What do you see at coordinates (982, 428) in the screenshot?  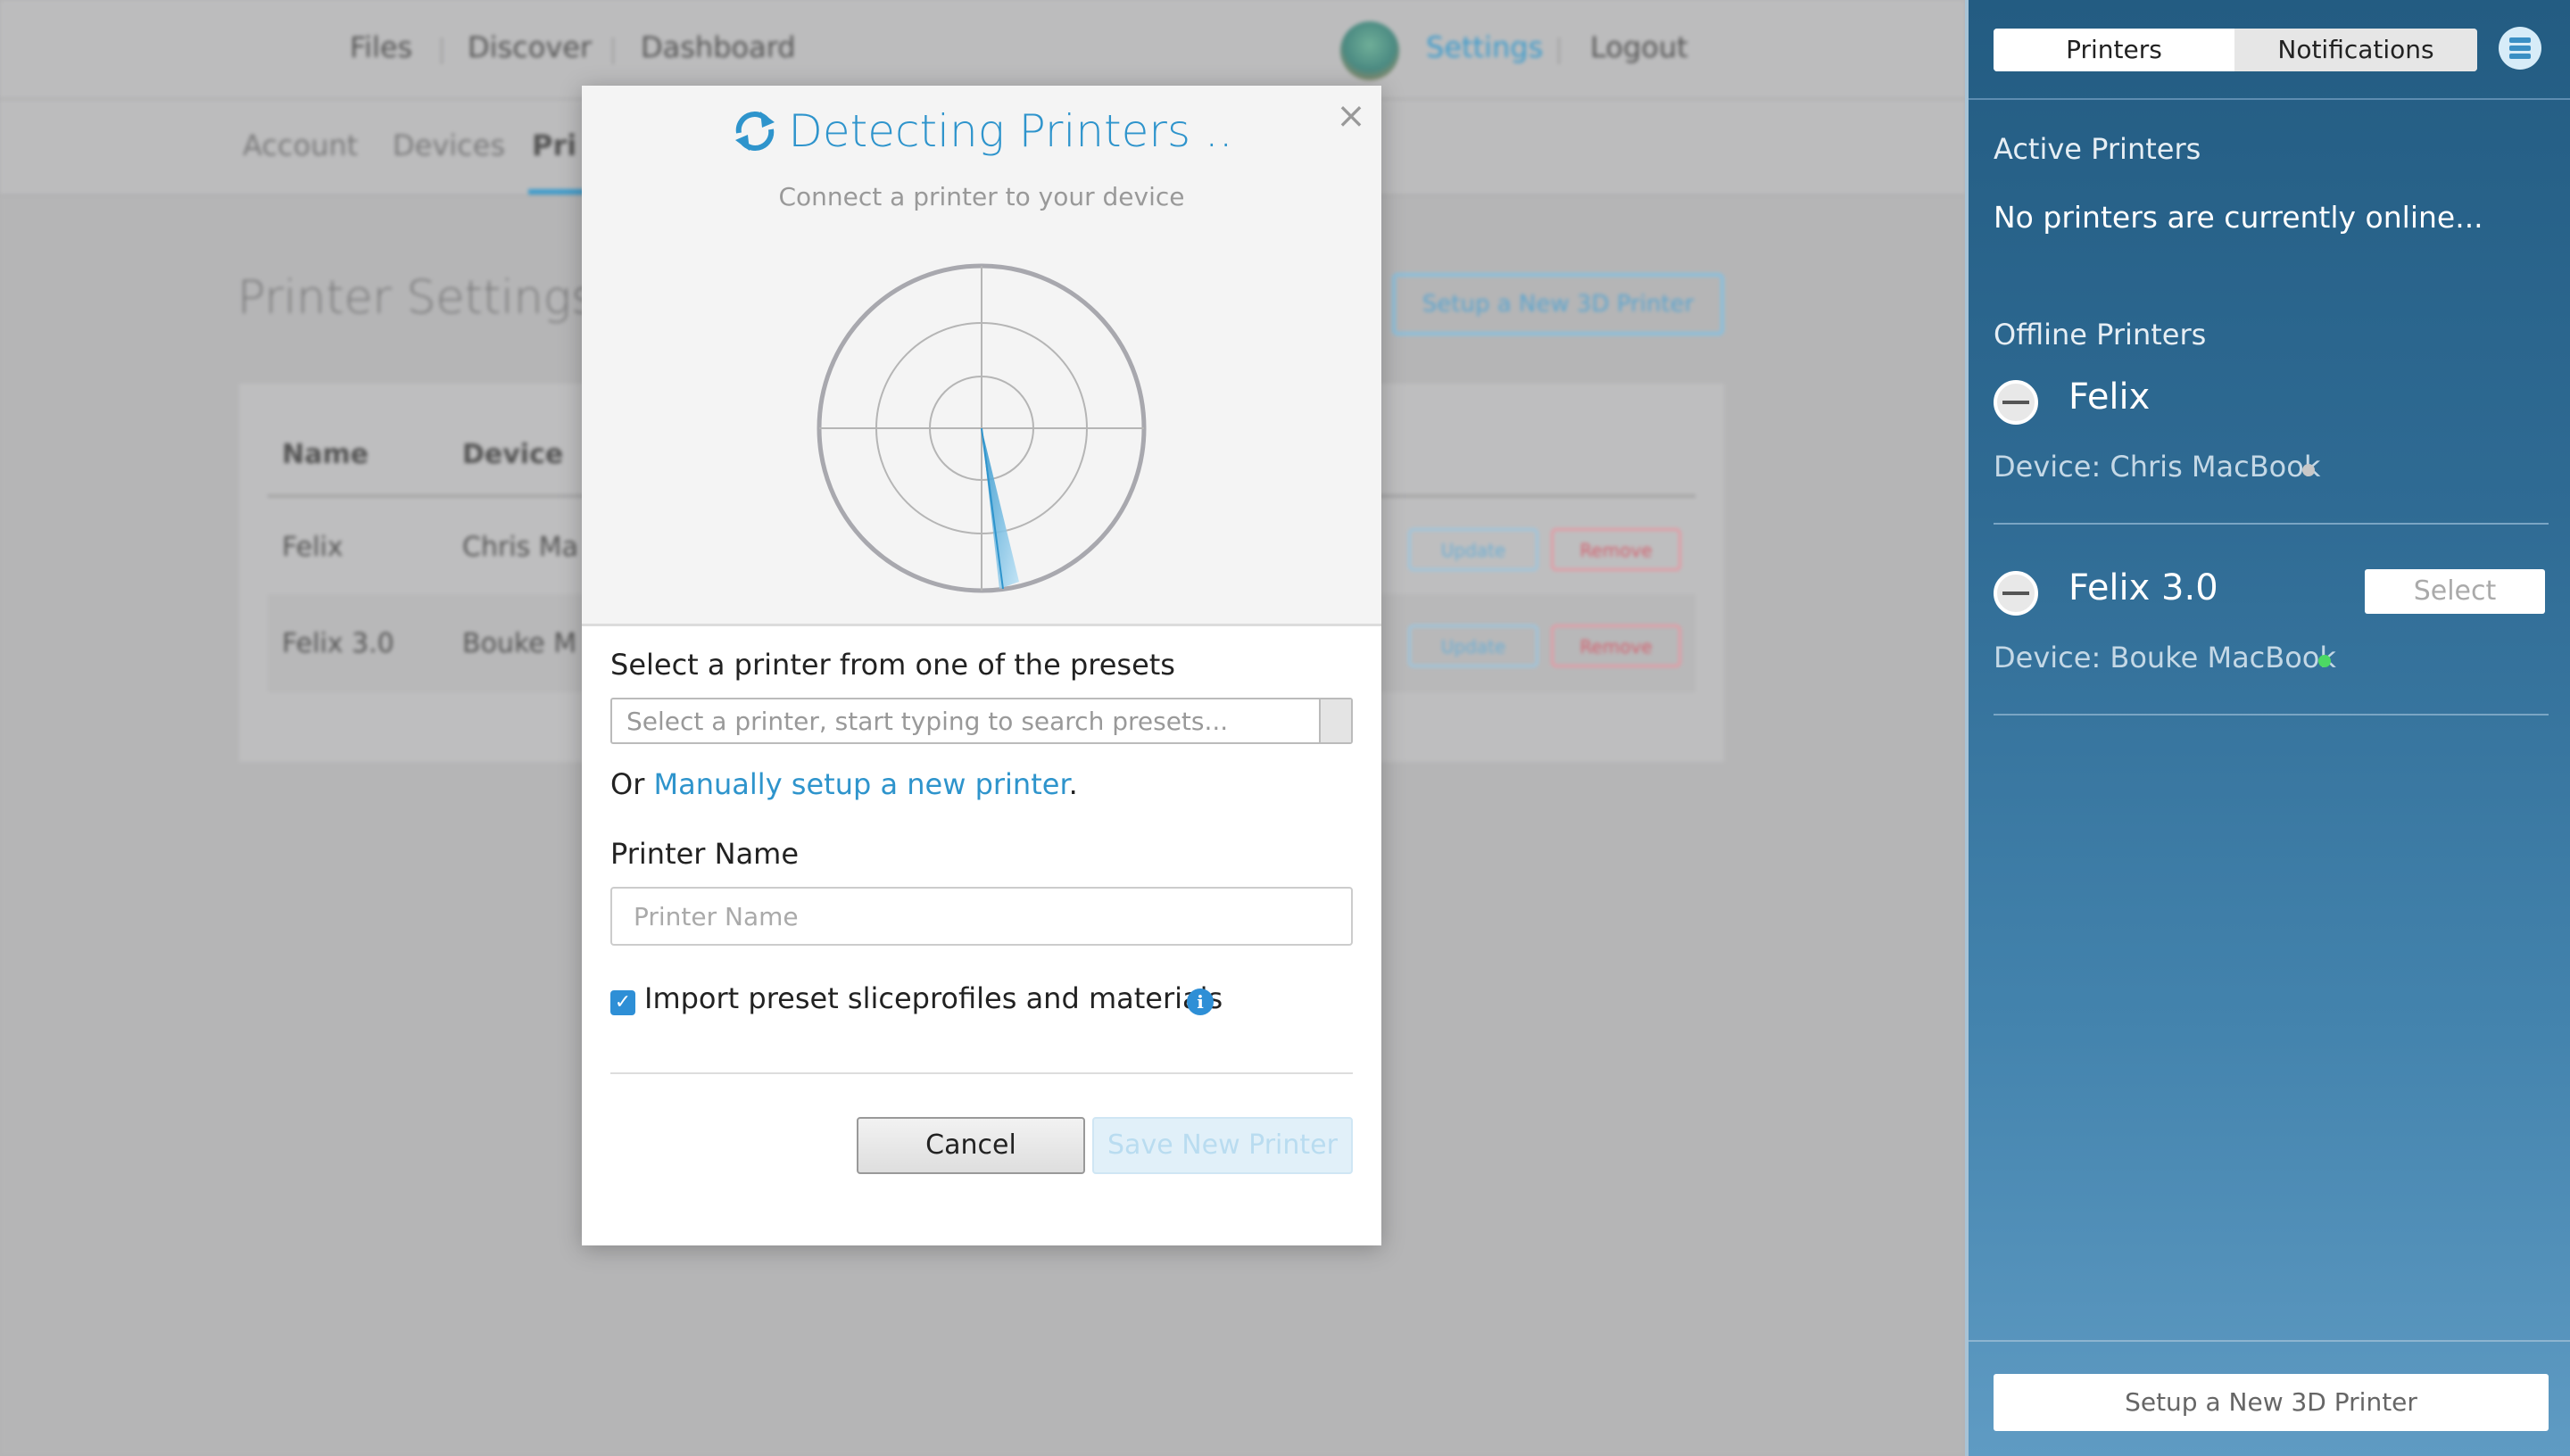 I see `radar-scan-graphic` at bounding box center [982, 428].